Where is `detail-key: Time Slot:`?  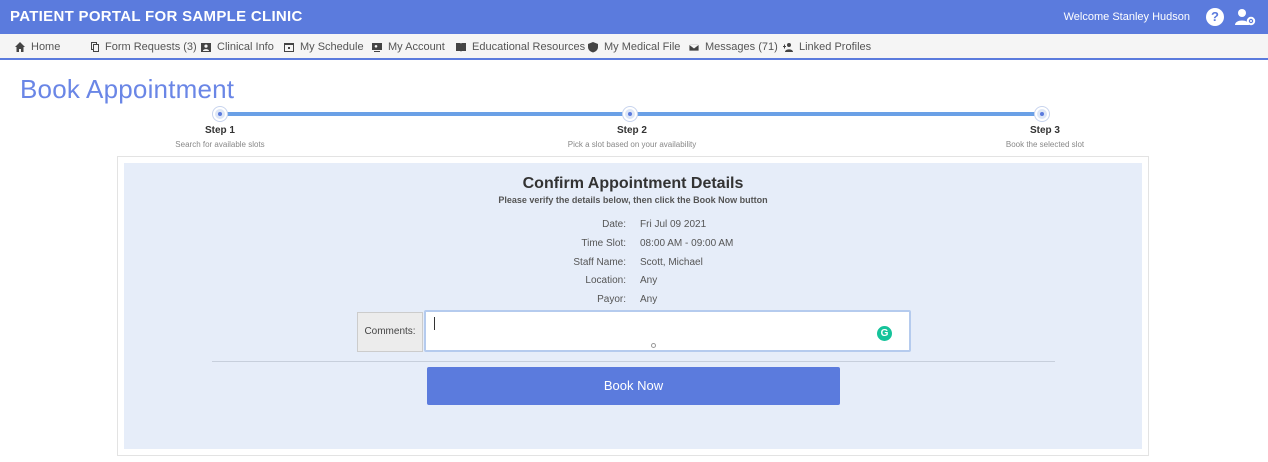 detail-key: Time Slot: is located at coordinates (603, 243).